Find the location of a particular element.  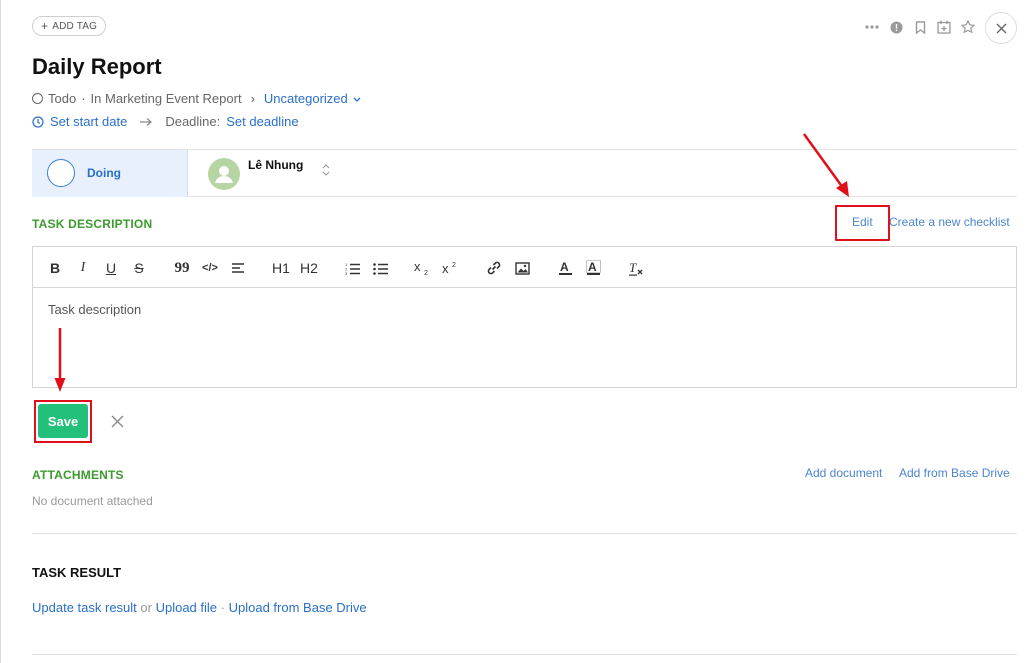

task-description-heading: TASK DESCRIPTION is located at coordinates (92, 224).